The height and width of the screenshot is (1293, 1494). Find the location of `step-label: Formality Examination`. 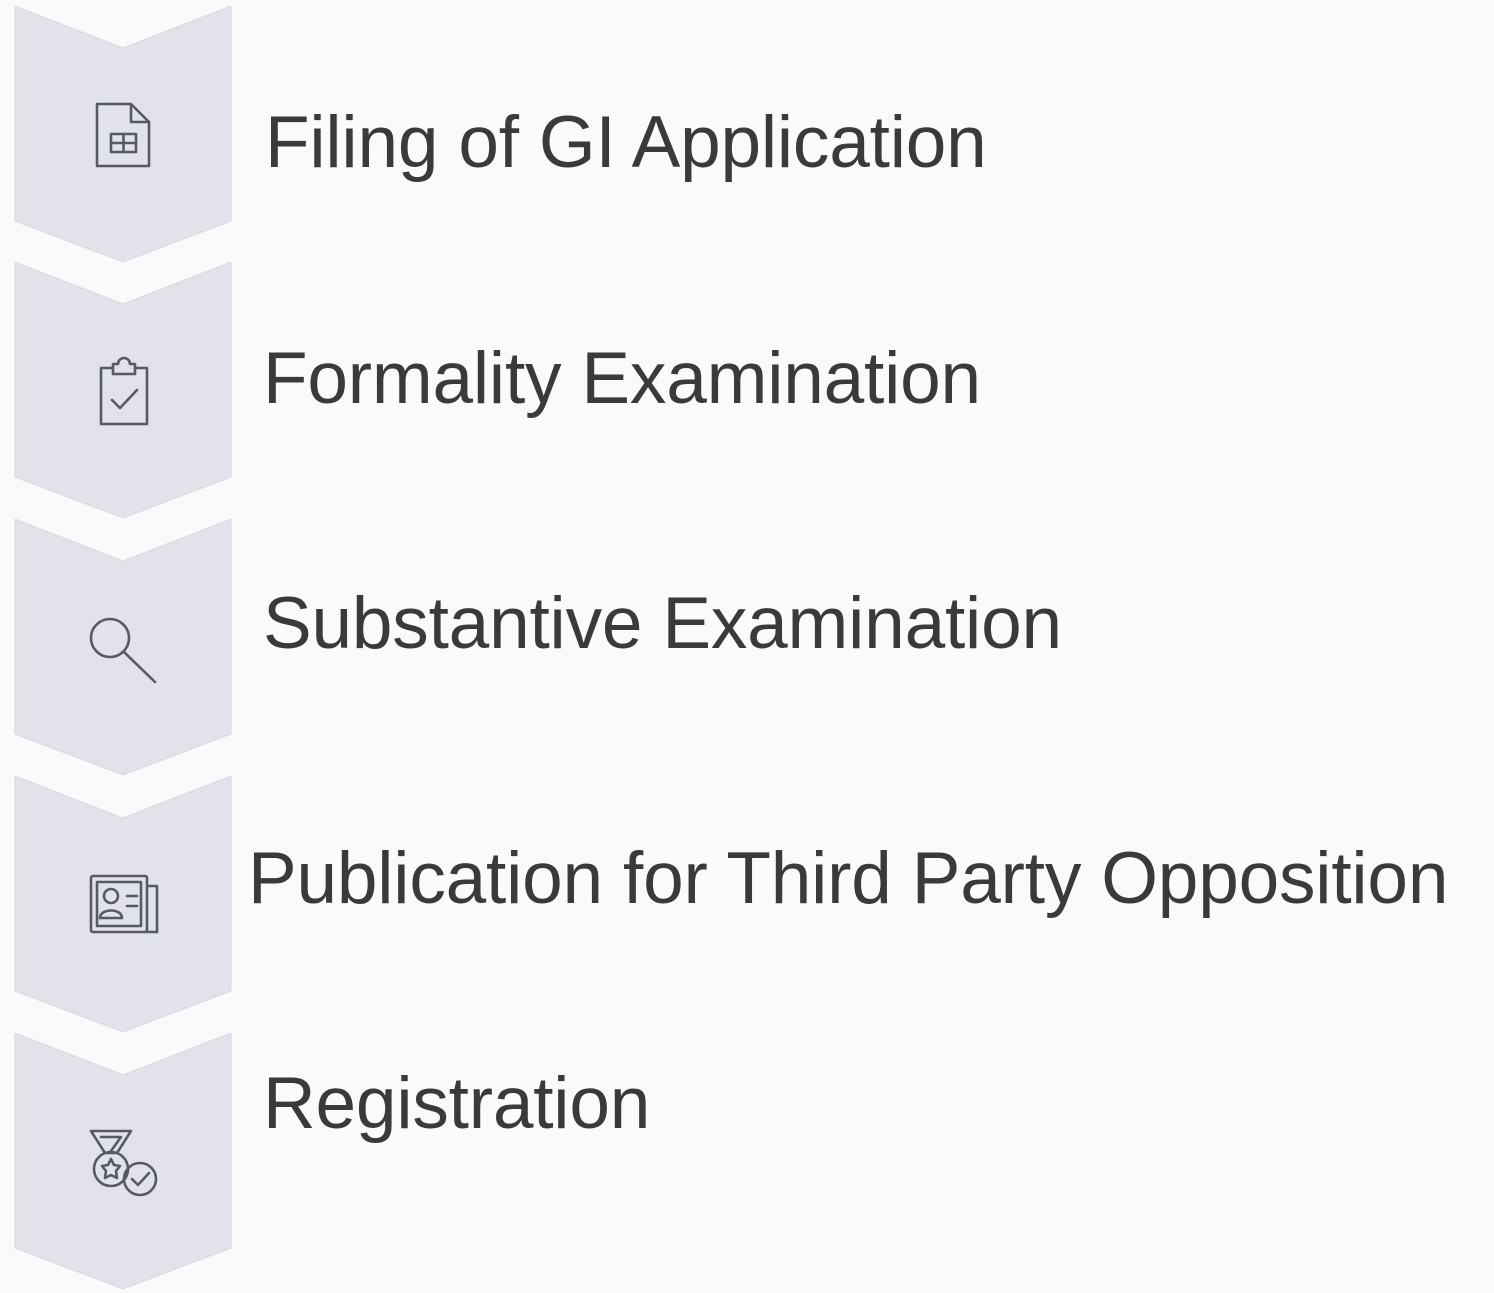

step-label: Formality Examination is located at coordinates (622, 378).